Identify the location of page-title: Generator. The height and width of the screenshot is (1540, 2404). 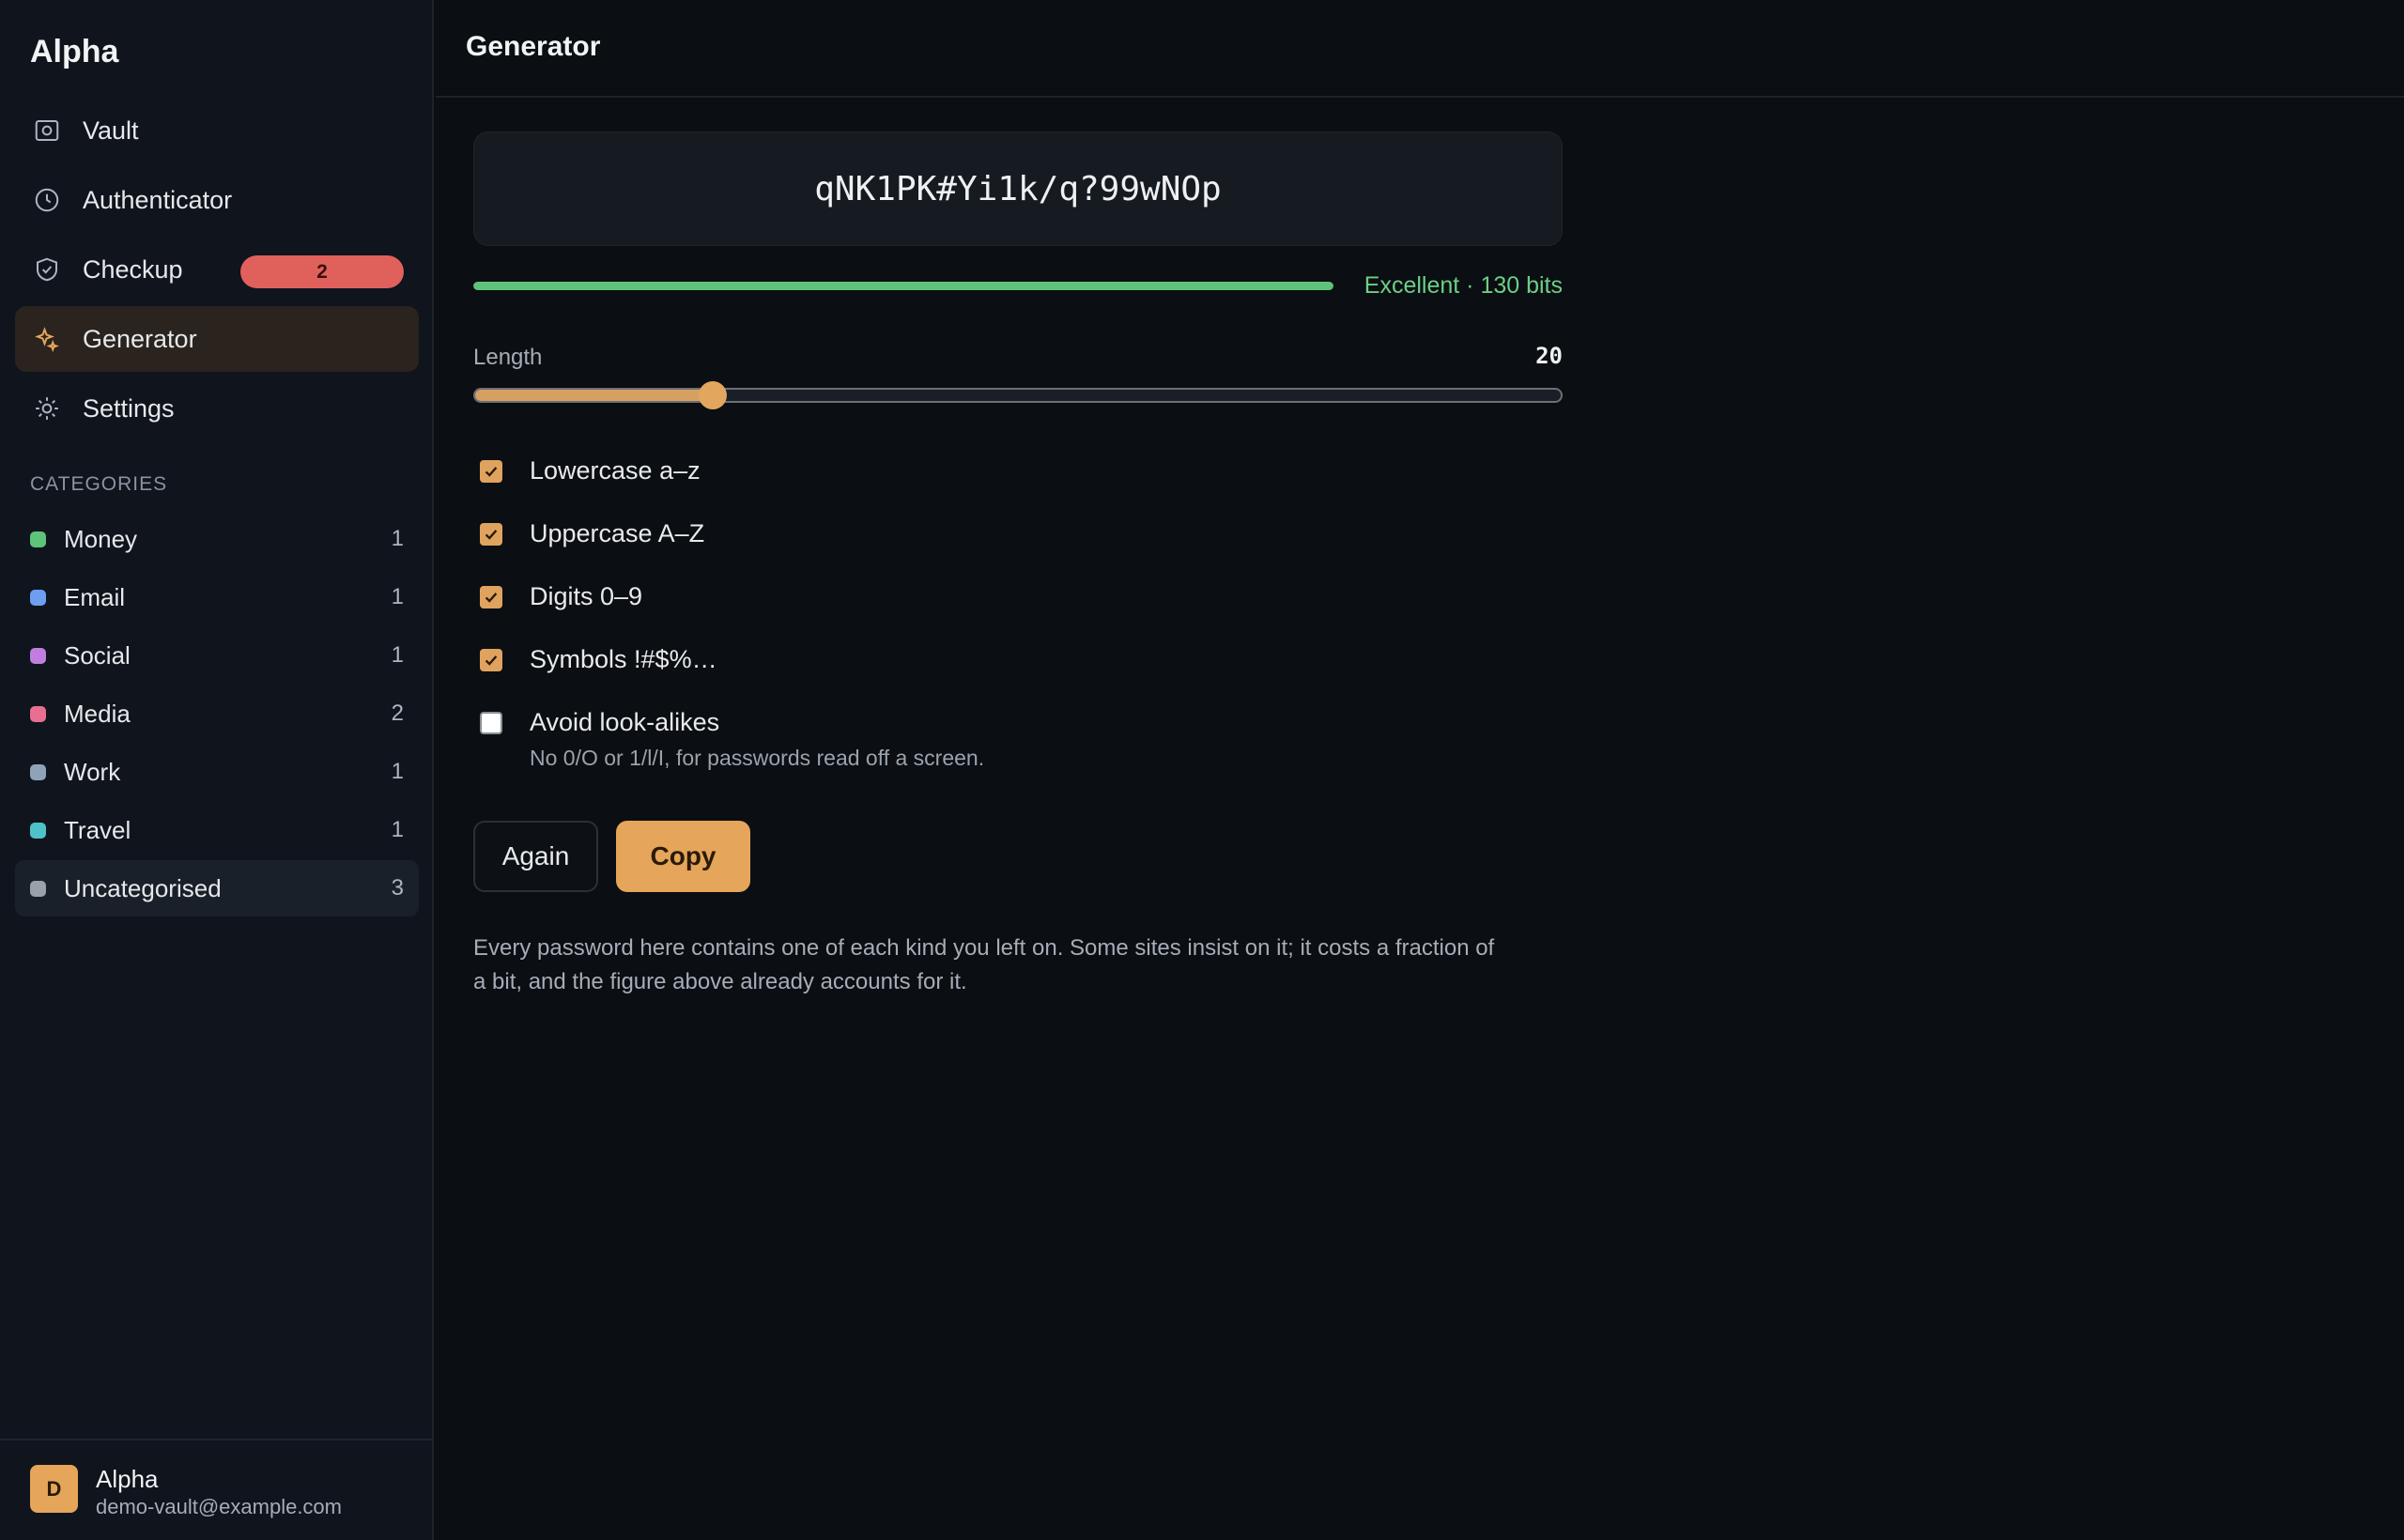
(533, 46).